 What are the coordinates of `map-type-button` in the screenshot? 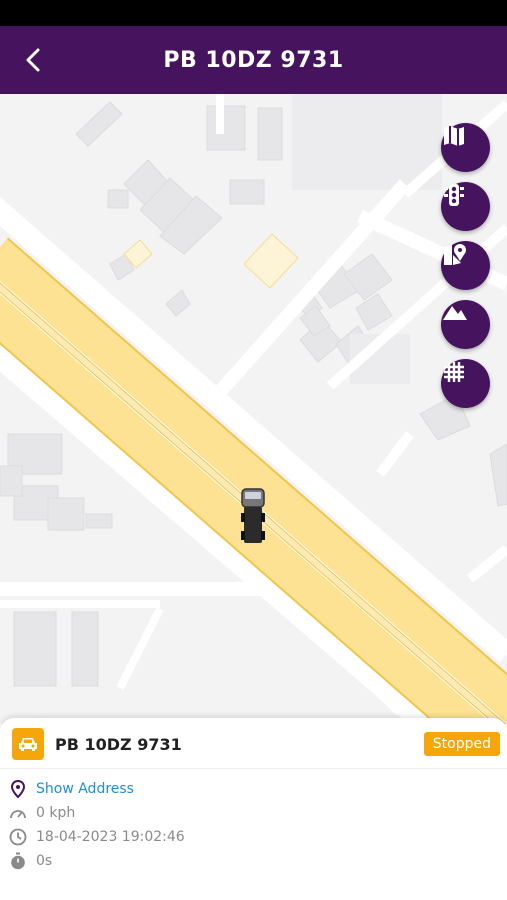 It's located at (465, 147).